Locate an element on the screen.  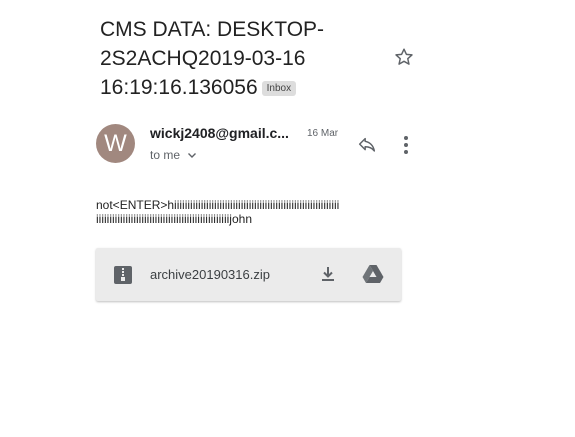
attachment-card: archive20190316.zip is located at coordinates (248, 274).